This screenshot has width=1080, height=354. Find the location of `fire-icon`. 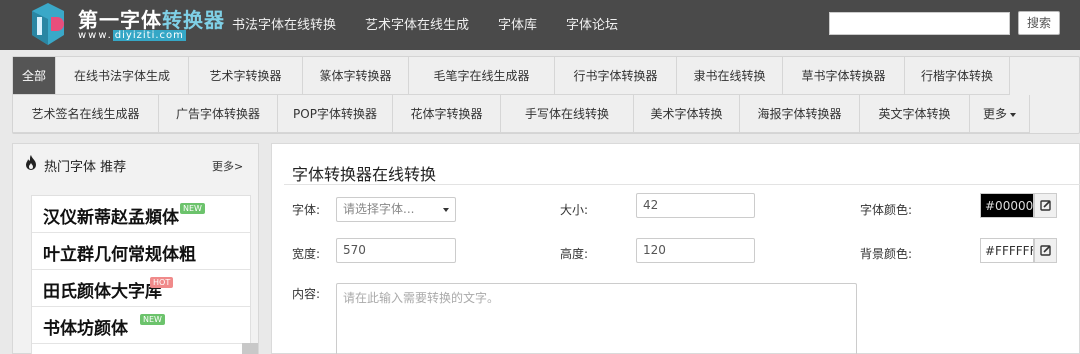

fire-icon is located at coordinates (31, 162).